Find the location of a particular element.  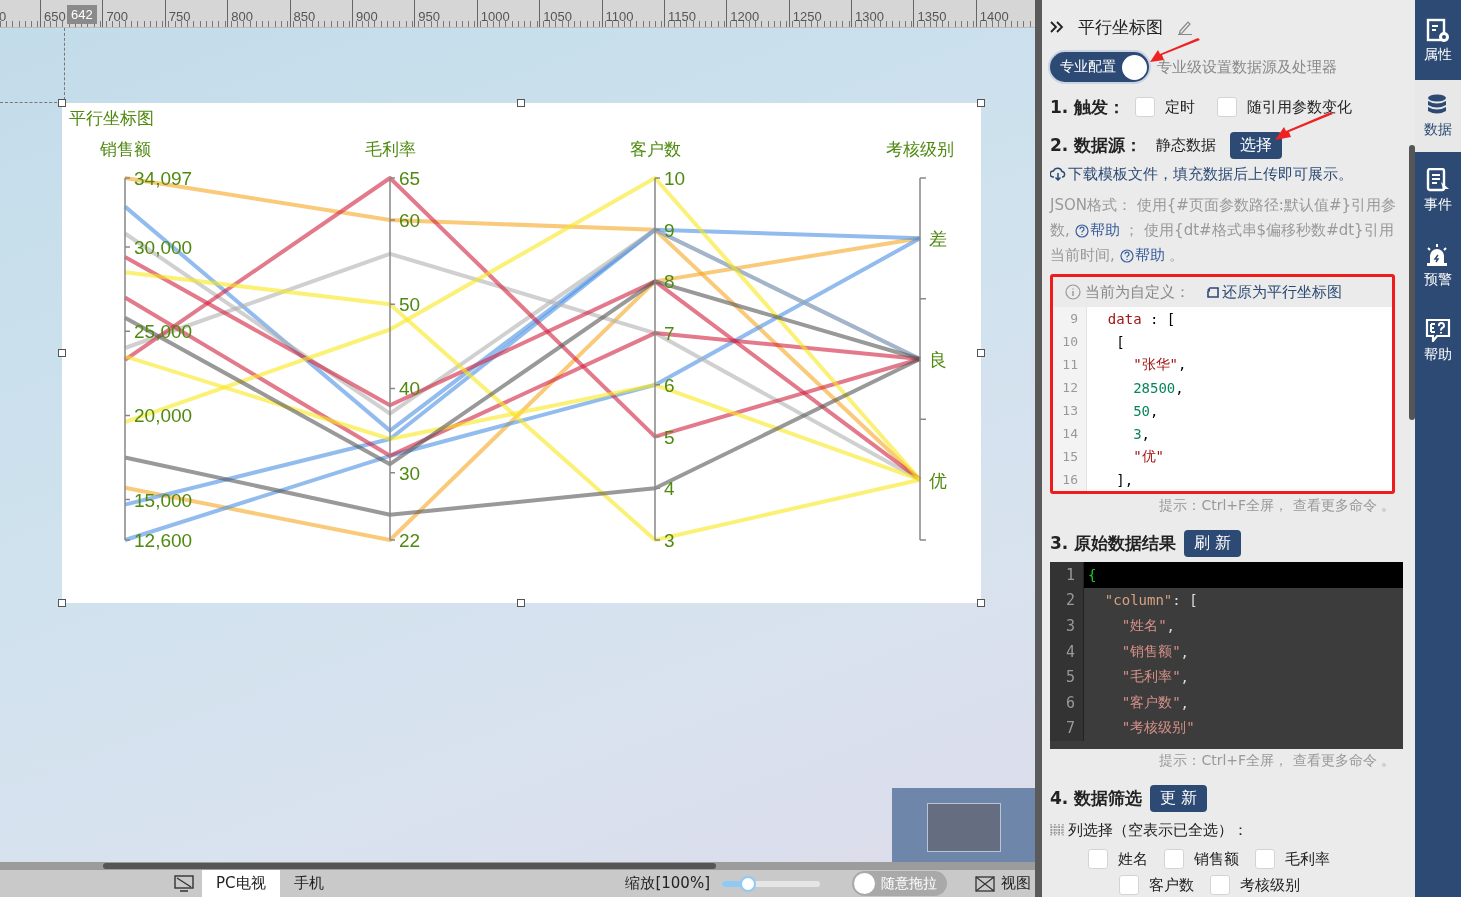

line-number: 9 is located at coordinates (1070, 318).